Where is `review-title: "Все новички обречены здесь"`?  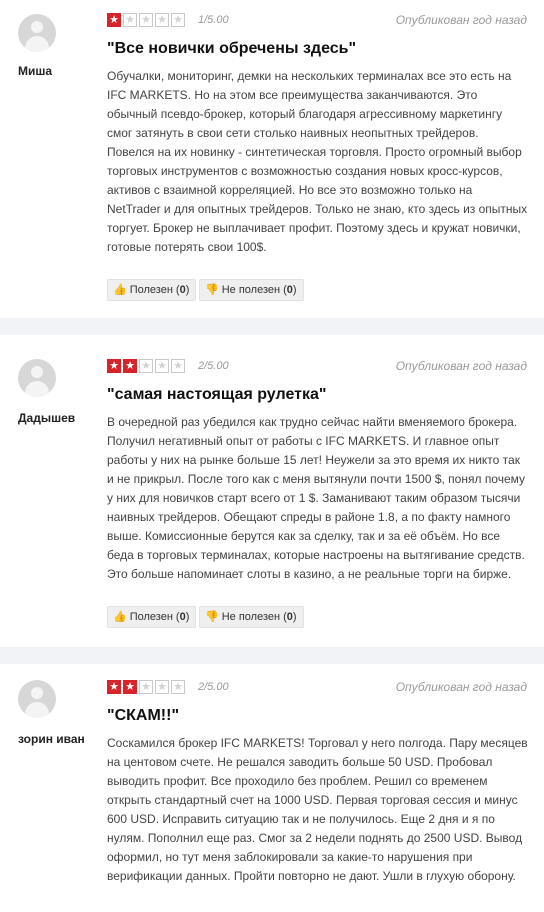 review-title: "Все новички обречены здесь" is located at coordinates (232, 48).